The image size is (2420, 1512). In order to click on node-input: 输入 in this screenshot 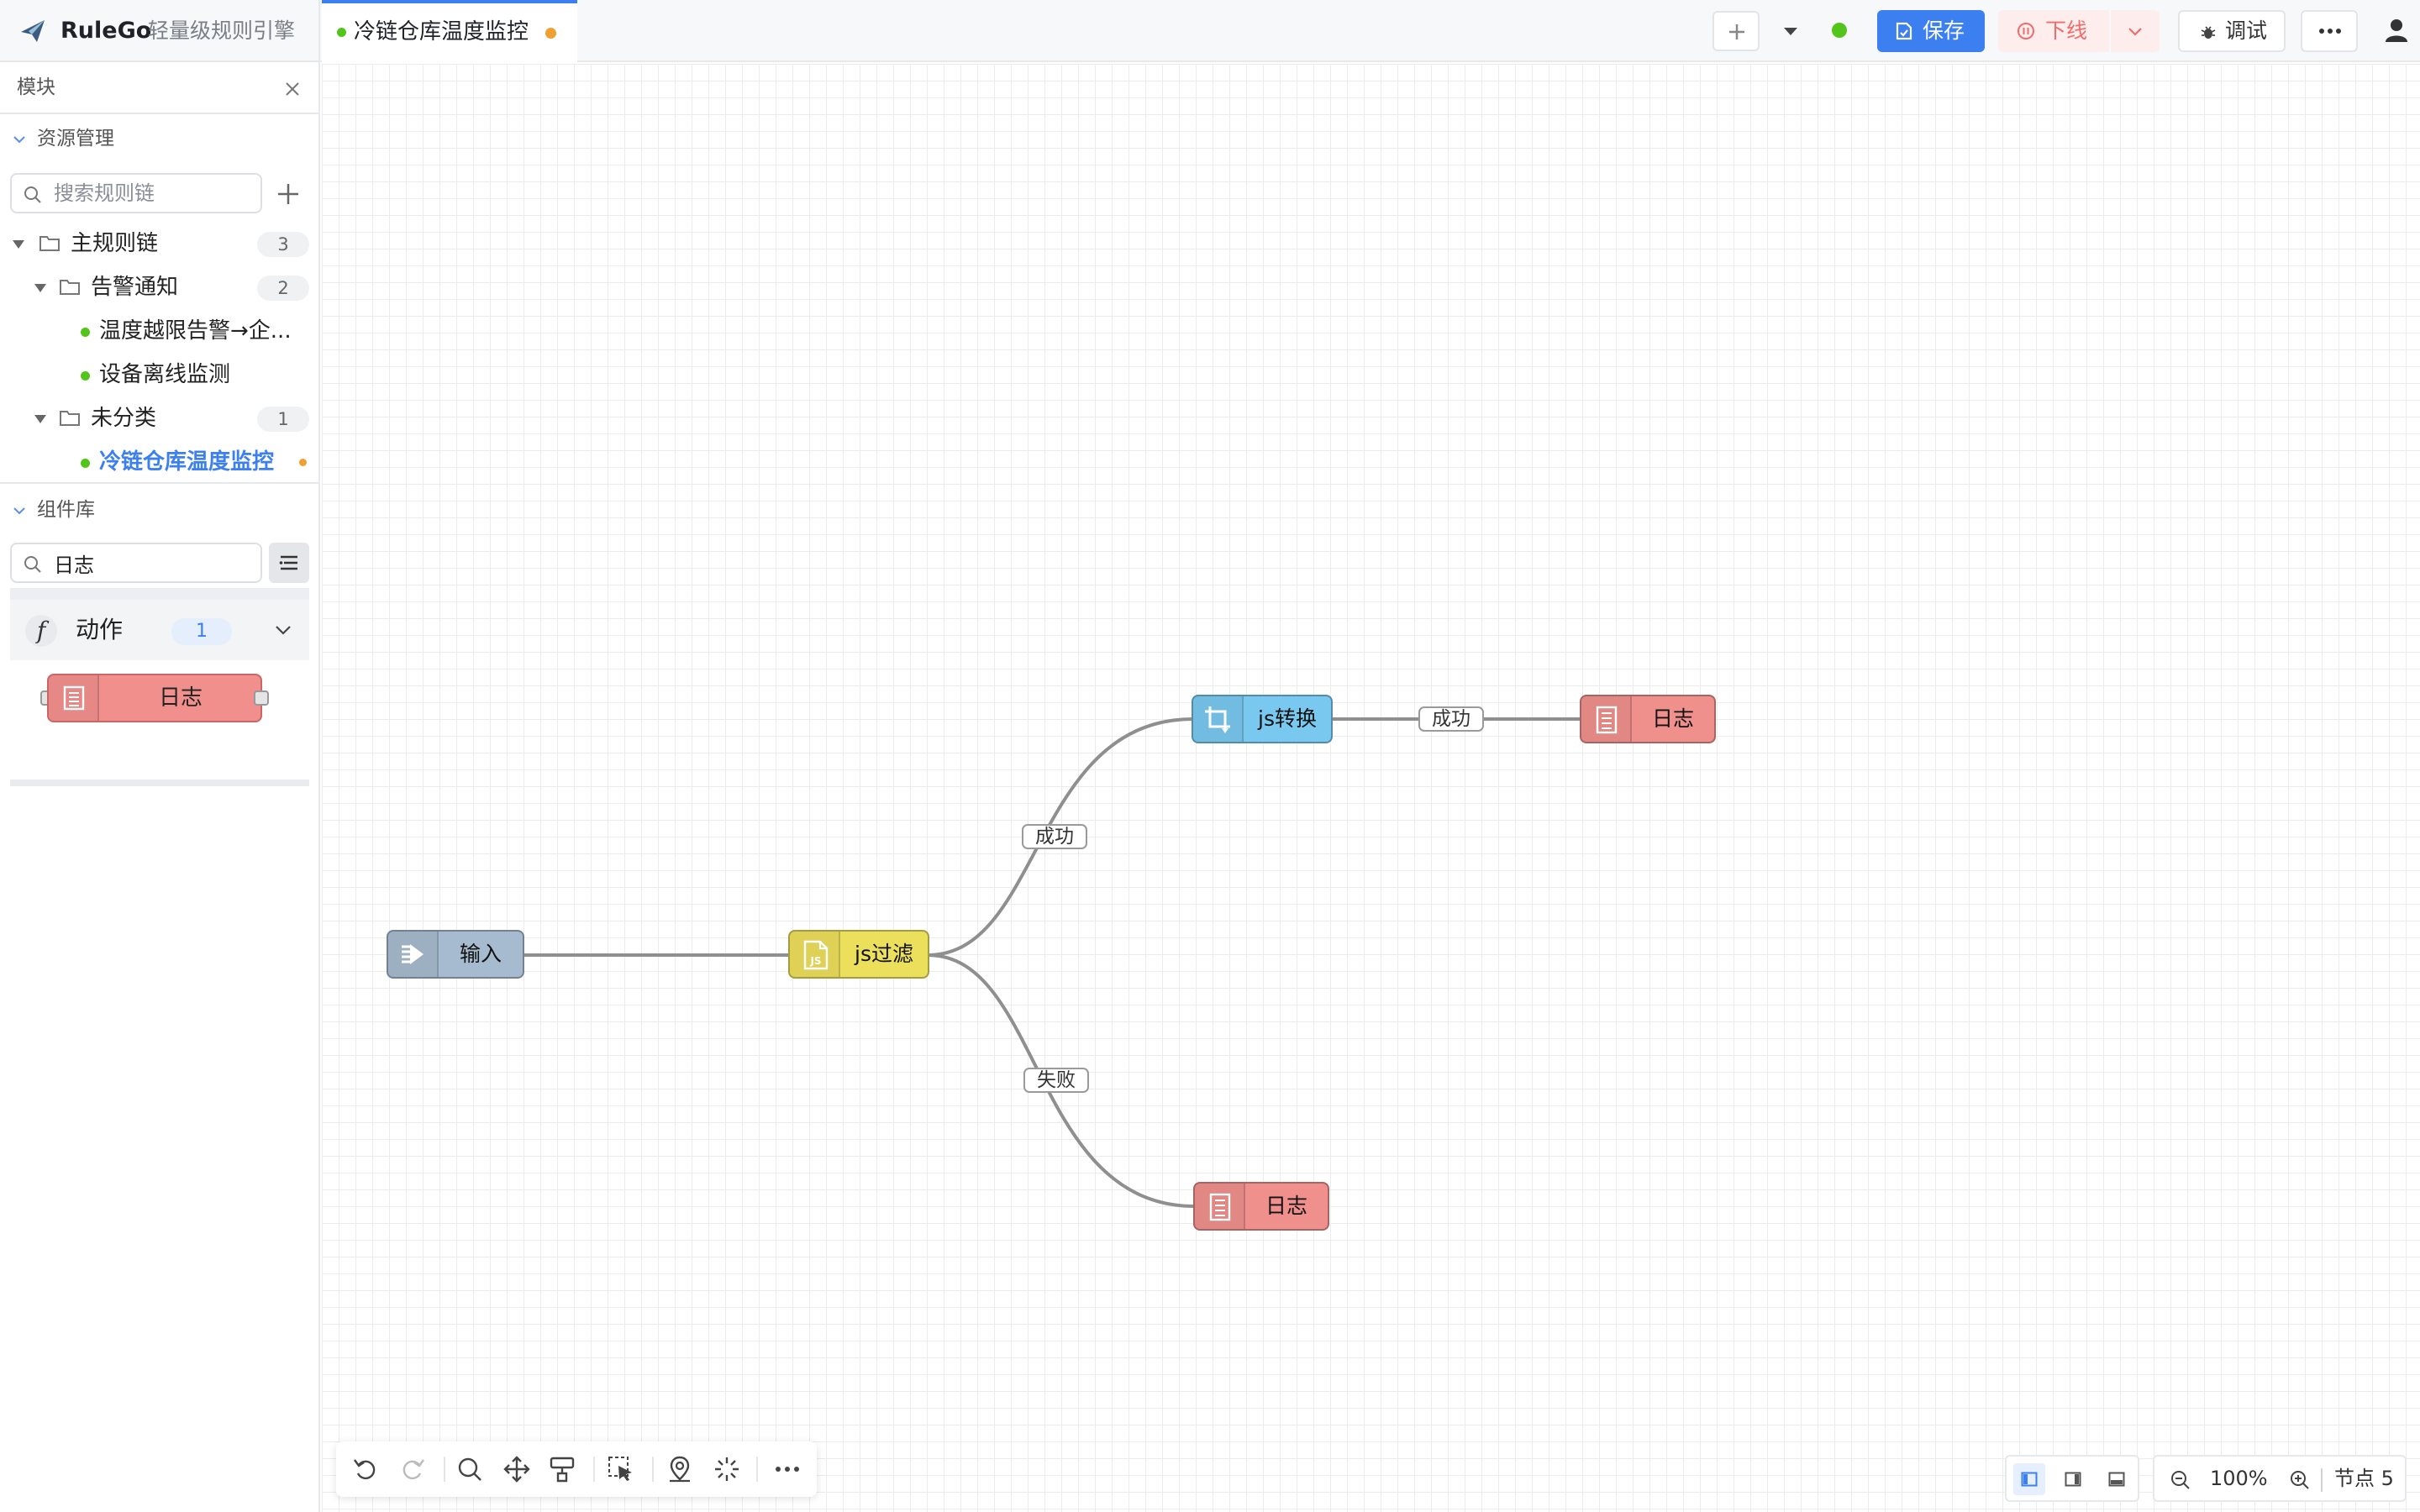, I will do `click(455, 954)`.